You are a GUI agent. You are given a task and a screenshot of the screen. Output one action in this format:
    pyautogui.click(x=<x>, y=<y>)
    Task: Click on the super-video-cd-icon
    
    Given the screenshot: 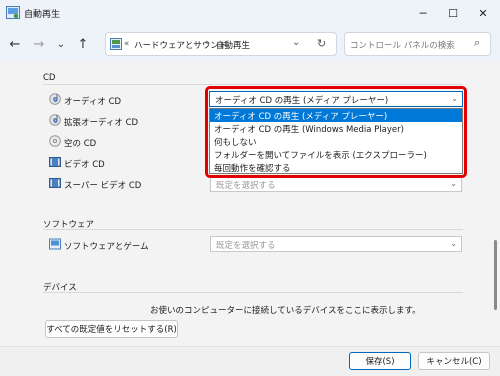 What is the action you would take?
    pyautogui.click(x=55, y=183)
    